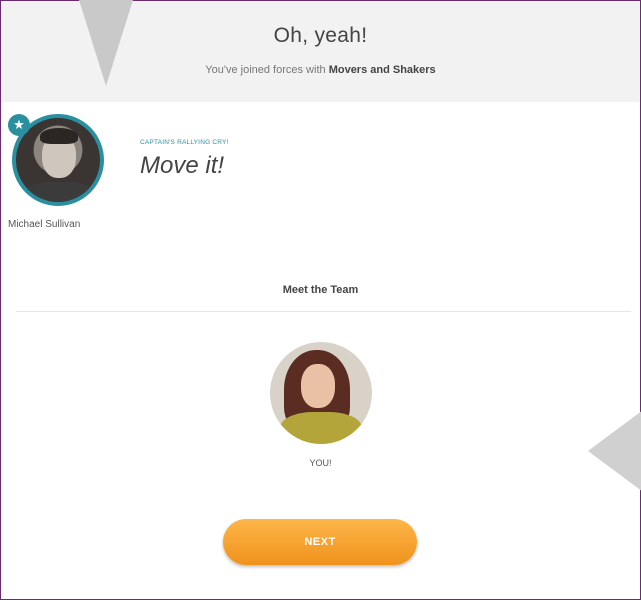 This screenshot has height=600, width=641. I want to click on team-name: Movers and Shakers, so click(382, 70).